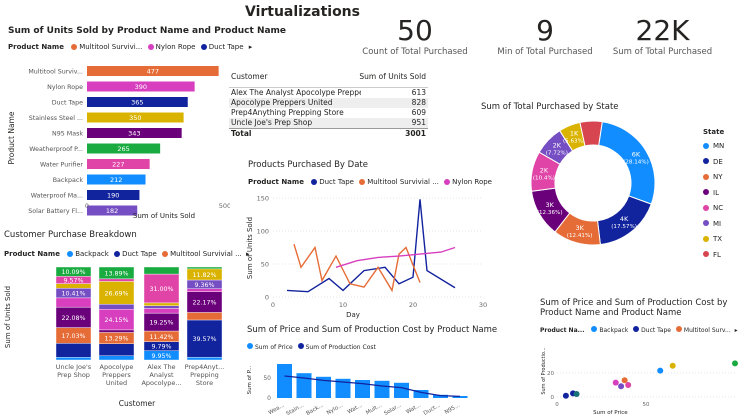  What do you see at coordinates (638, 375) in the screenshot?
I see `scatter-chart: 20 00 50 Sum of Productio... Sum of Price` at bounding box center [638, 375].